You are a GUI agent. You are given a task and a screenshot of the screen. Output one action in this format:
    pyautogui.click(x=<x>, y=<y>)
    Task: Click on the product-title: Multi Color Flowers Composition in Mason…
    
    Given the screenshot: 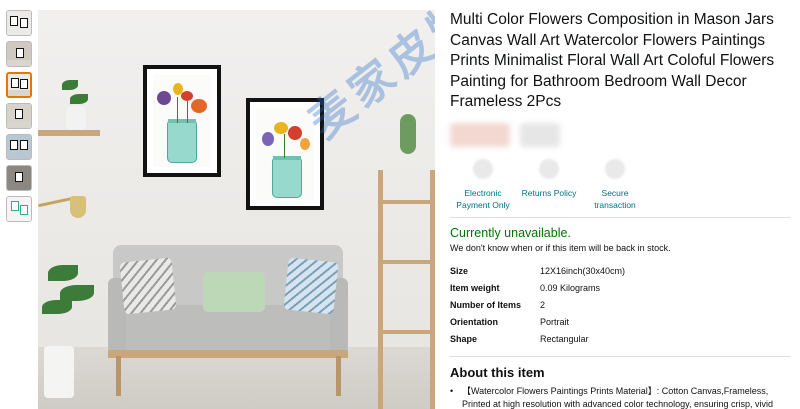 What is the action you would take?
    pyautogui.click(x=612, y=60)
    